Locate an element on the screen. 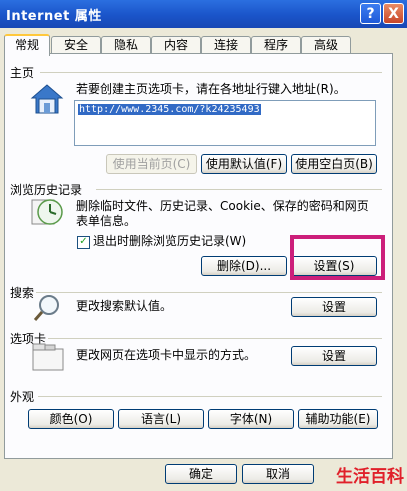  tab-advanced: 高级 is located at coordinates (326, 44).